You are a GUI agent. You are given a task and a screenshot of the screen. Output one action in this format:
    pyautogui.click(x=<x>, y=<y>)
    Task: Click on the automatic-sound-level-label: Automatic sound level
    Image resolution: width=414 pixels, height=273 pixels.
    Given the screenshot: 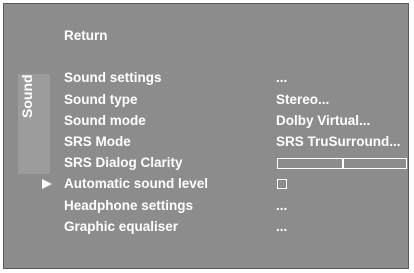 What is the action you would take?
    pyautogui.click(x=136, y=183)
    